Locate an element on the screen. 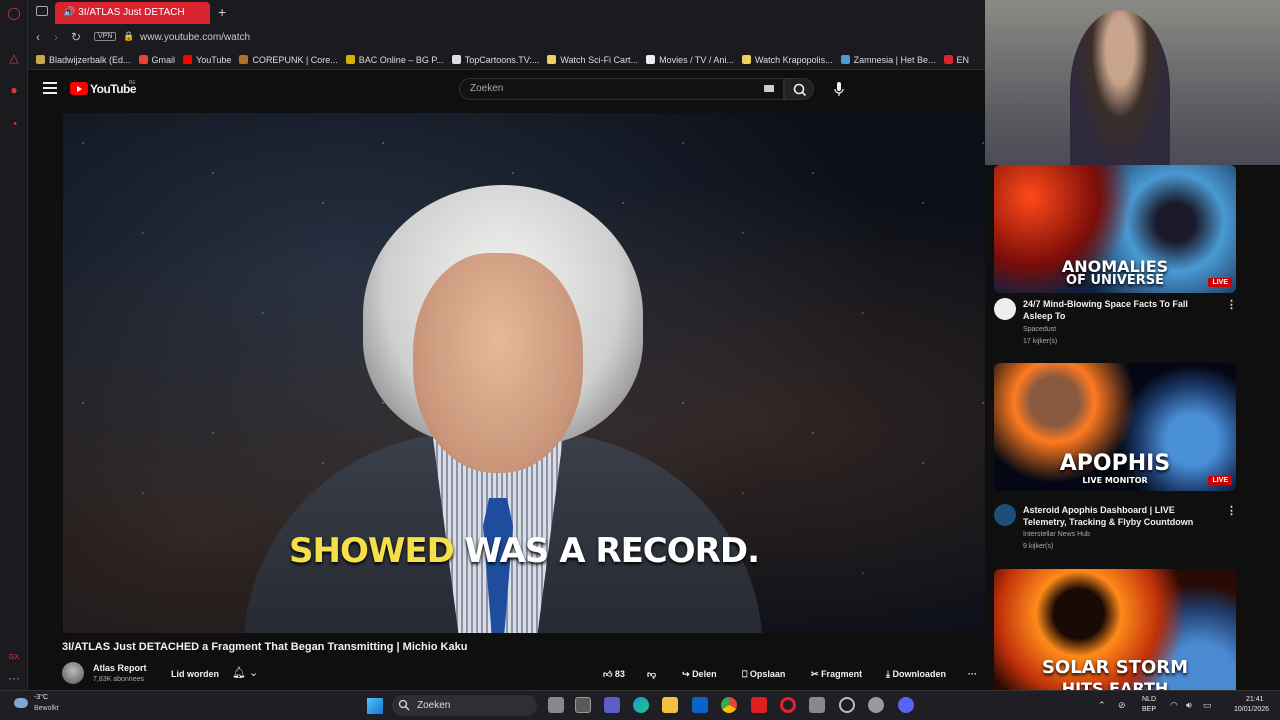  wifi-icon: ◠ is located at coordinates (1174, 705).